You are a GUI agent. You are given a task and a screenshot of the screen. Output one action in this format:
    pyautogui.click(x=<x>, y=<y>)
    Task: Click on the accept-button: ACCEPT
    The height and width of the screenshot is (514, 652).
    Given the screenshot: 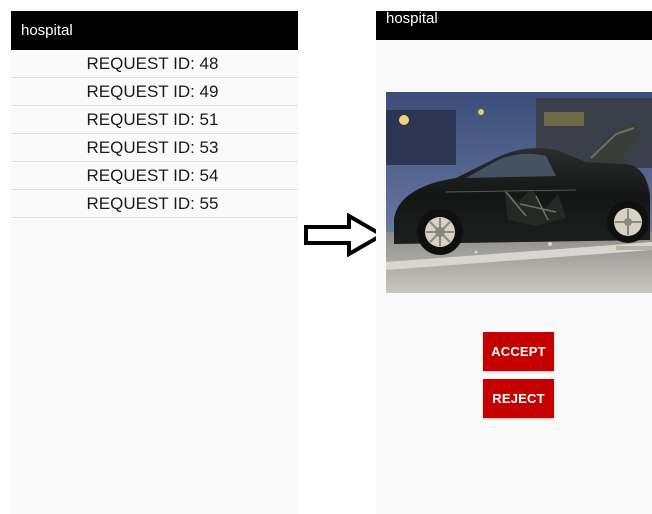 What is the action you would take?
    pyautogui.click(x=518, y=351)
    